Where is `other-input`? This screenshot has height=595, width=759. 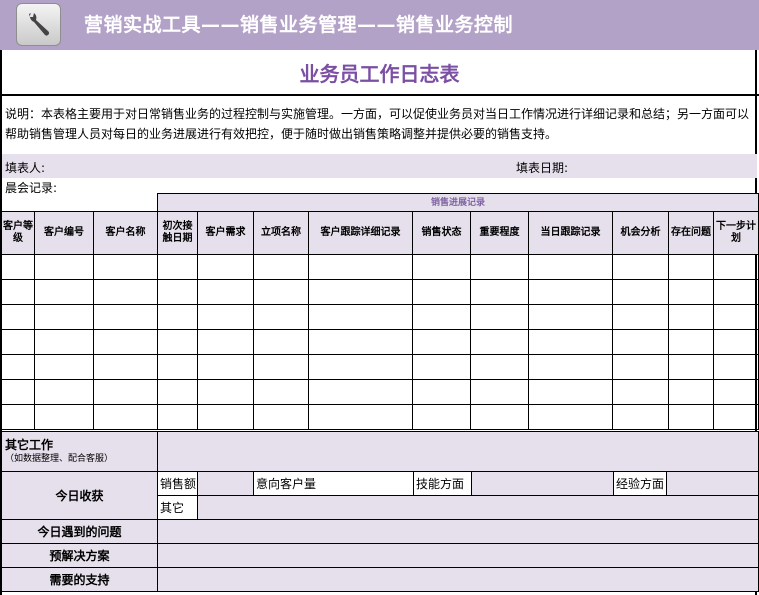 other-input is located at coordinates (477, 507).